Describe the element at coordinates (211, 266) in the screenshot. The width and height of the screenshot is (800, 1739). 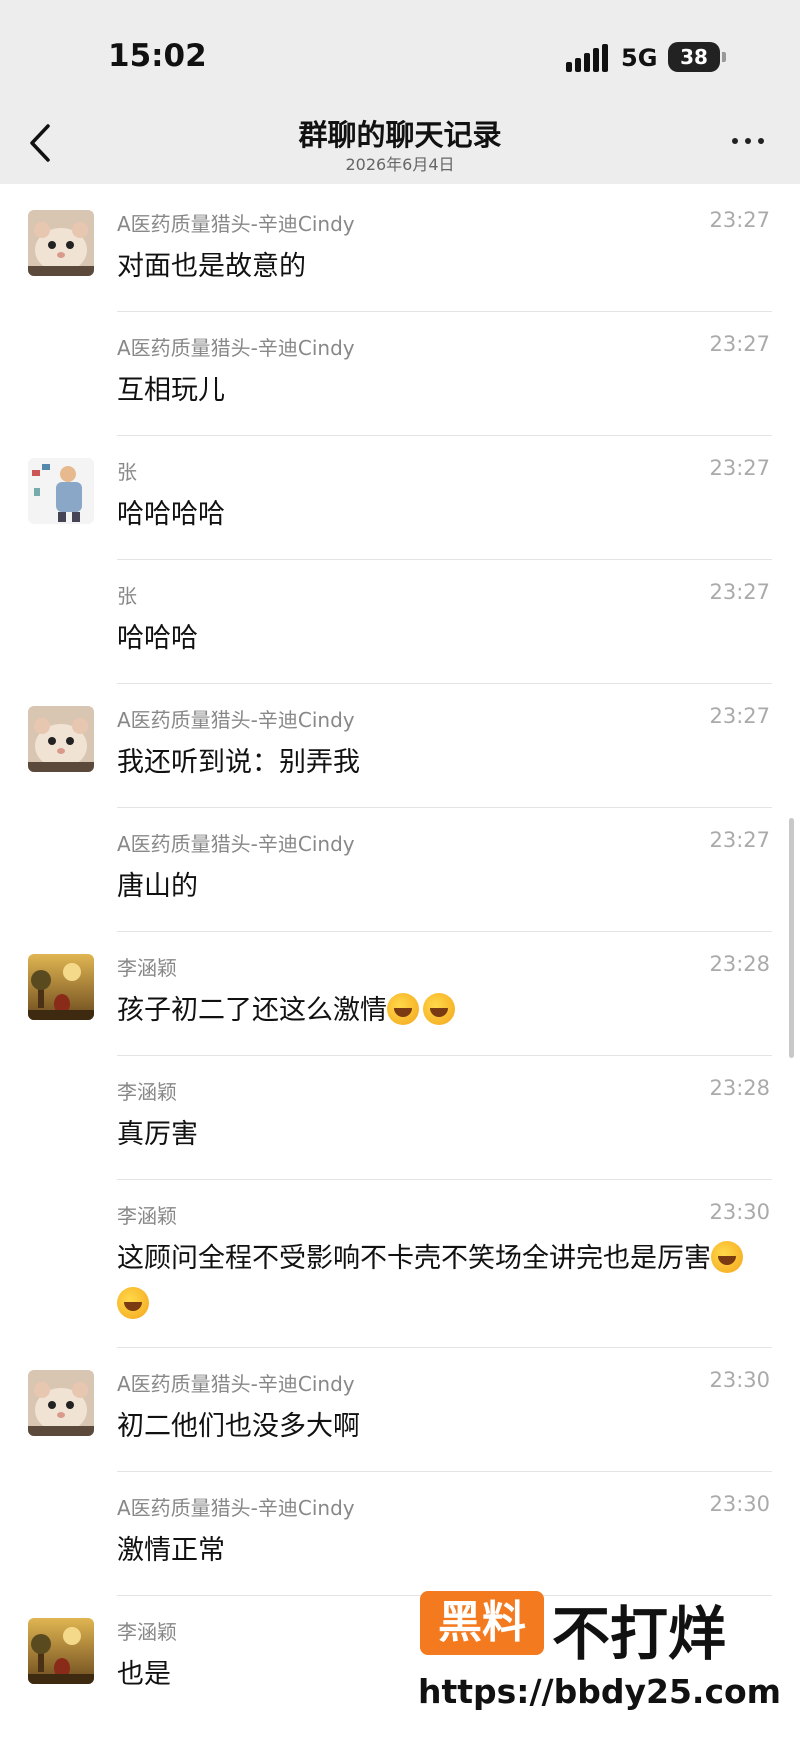
I see `message-text-content: 对面也是故意的` at that location.